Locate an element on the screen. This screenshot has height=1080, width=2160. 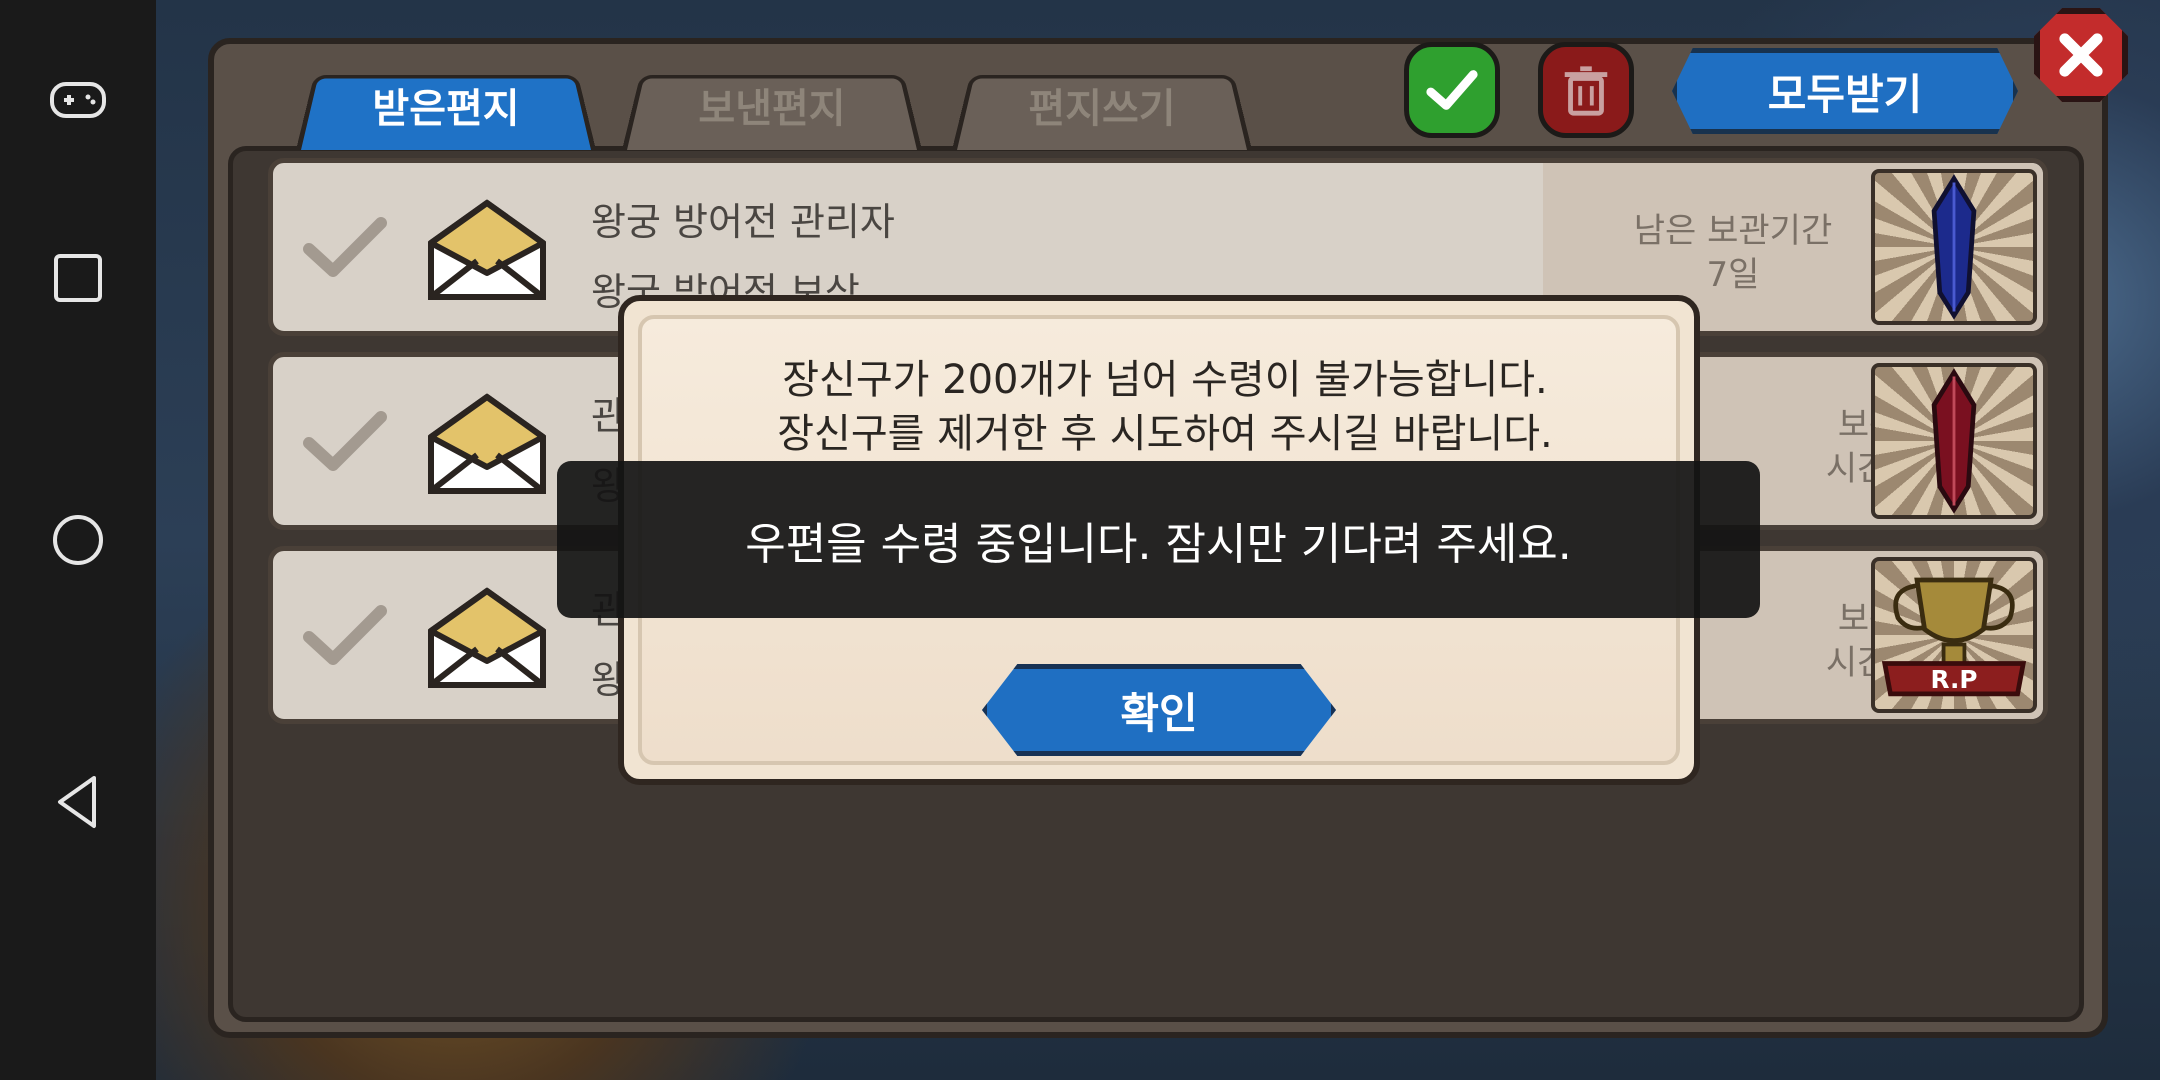
tab-sent: 보낸편지 is located at coordinates (772, 105).